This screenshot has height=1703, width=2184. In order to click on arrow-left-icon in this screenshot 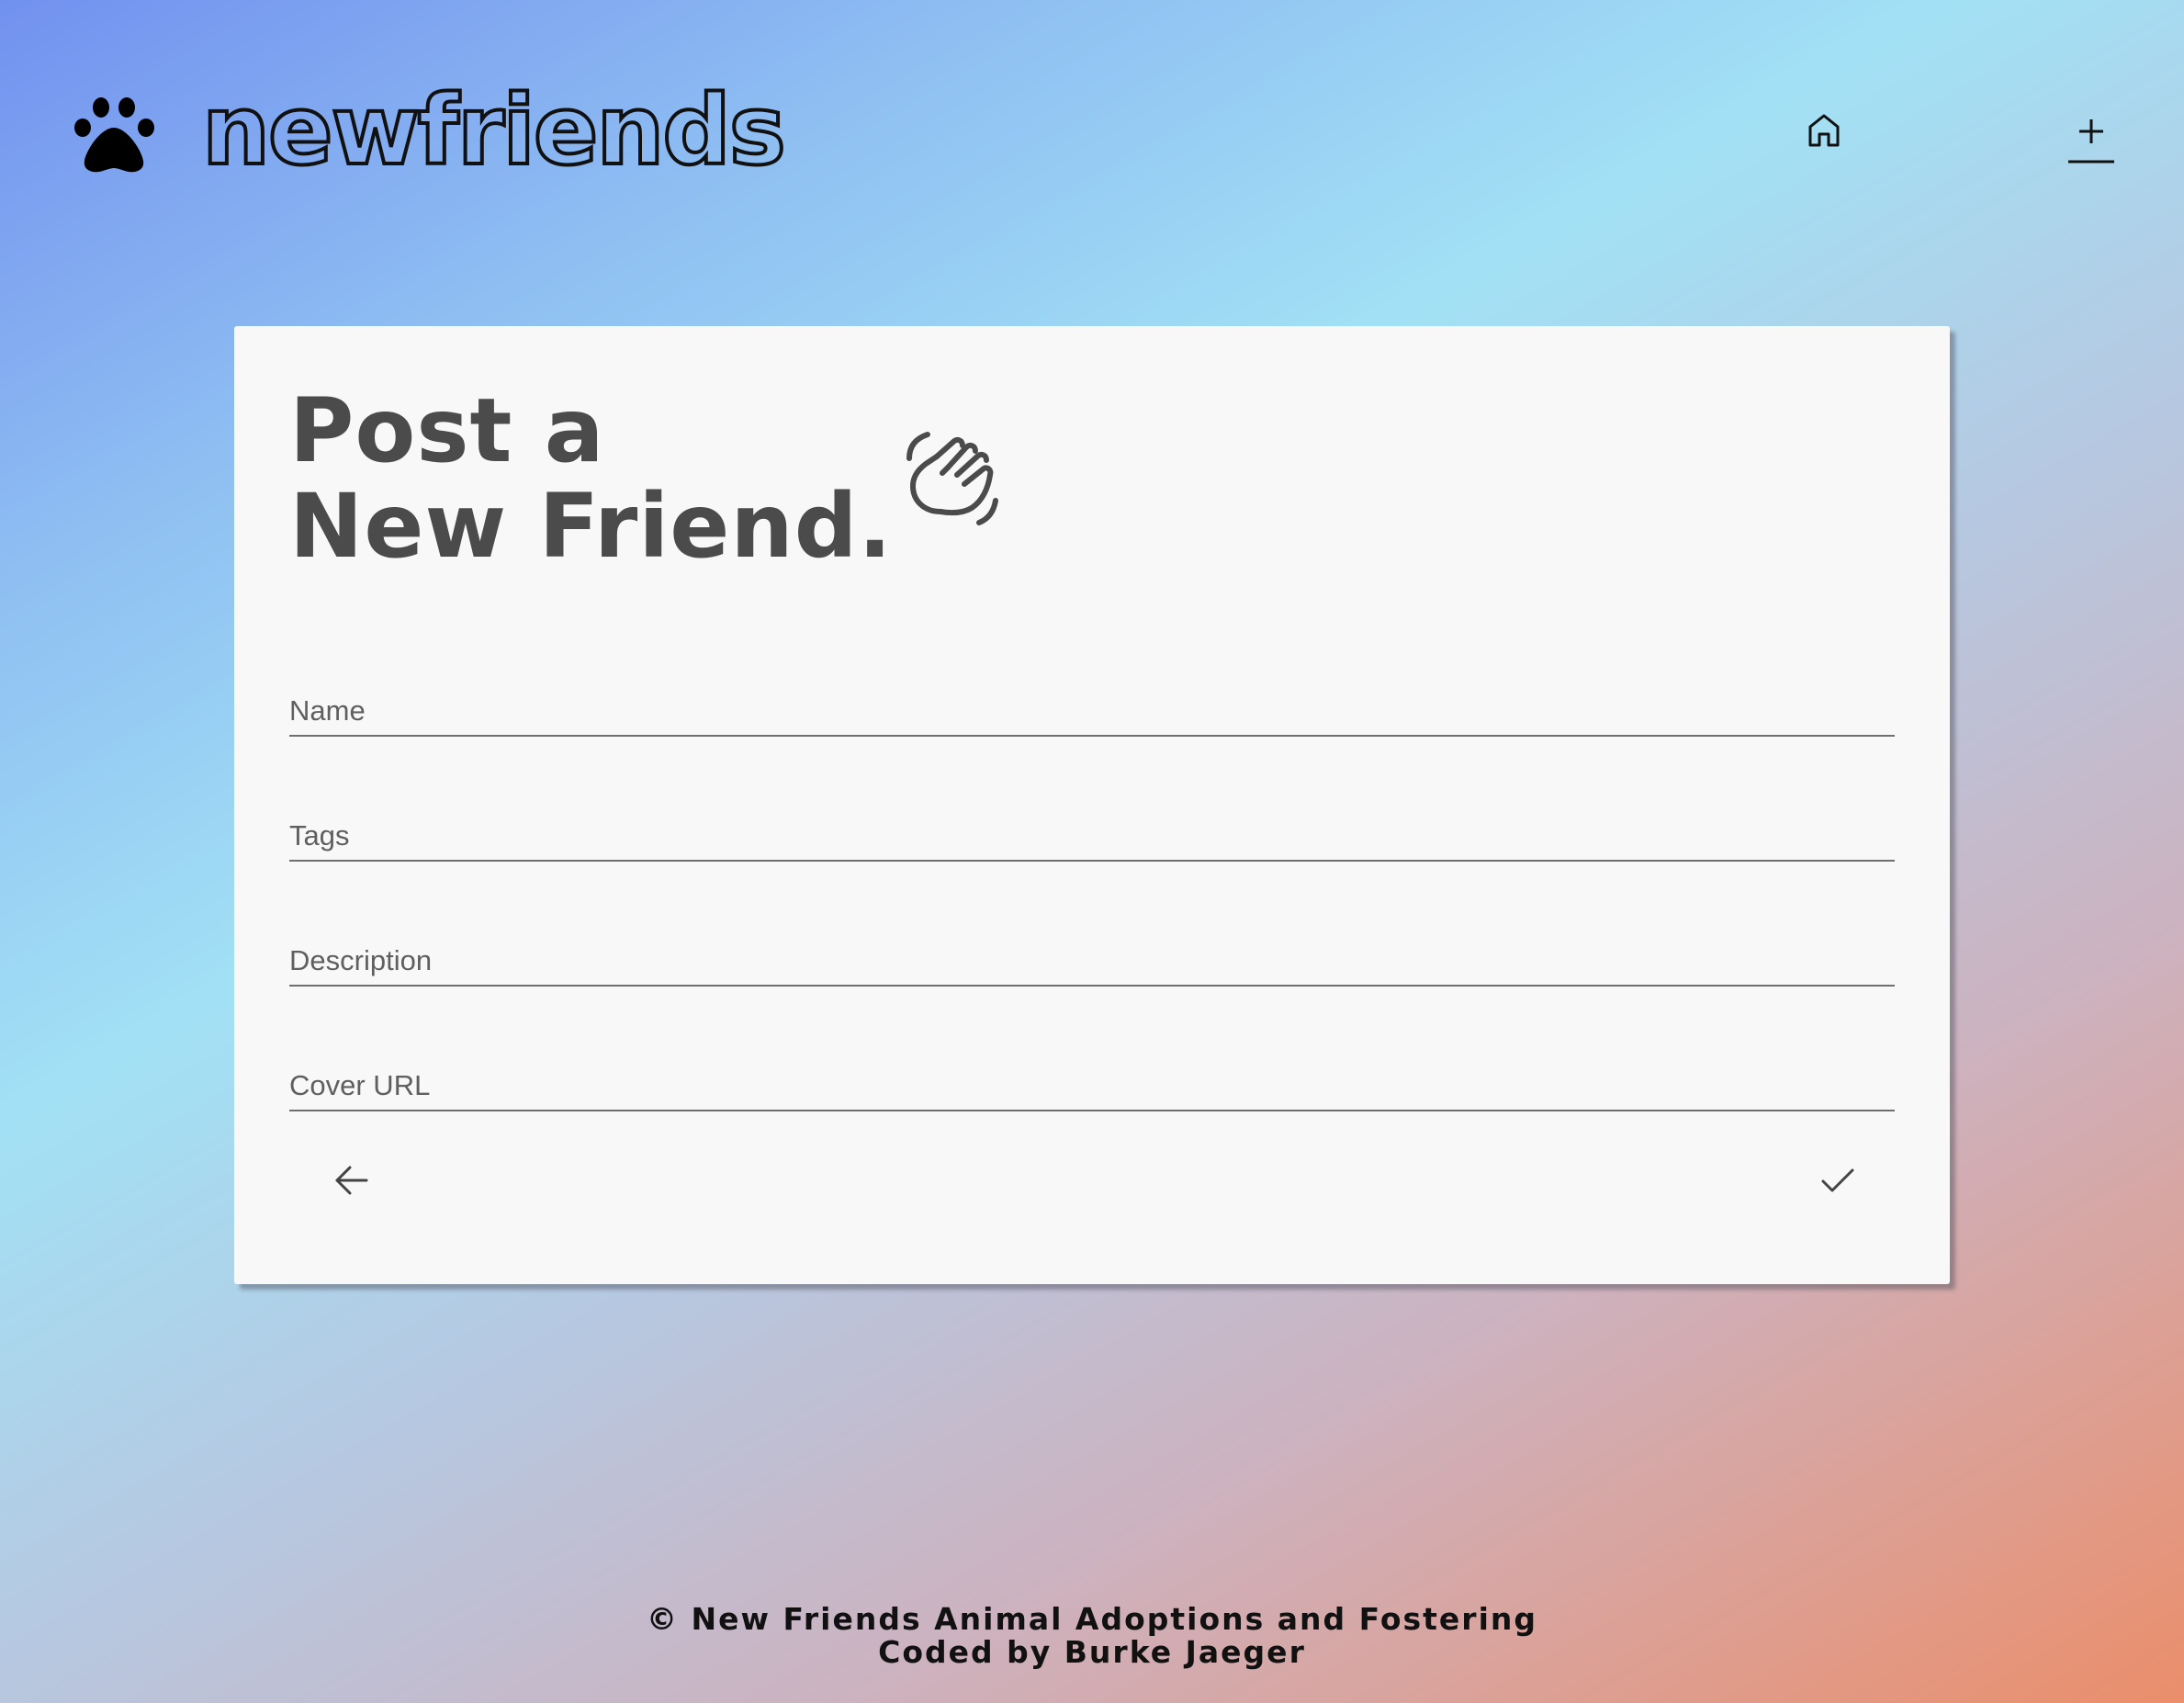, I will do `click(351, 1180)`.